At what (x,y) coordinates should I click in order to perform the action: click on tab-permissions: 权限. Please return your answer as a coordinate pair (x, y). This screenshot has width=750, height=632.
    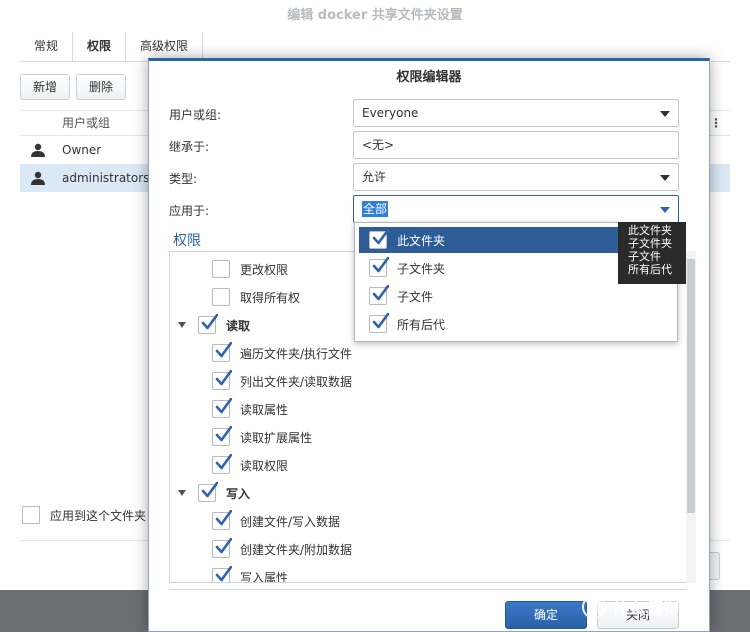
    Looking at the image, I should click on (100, 46).